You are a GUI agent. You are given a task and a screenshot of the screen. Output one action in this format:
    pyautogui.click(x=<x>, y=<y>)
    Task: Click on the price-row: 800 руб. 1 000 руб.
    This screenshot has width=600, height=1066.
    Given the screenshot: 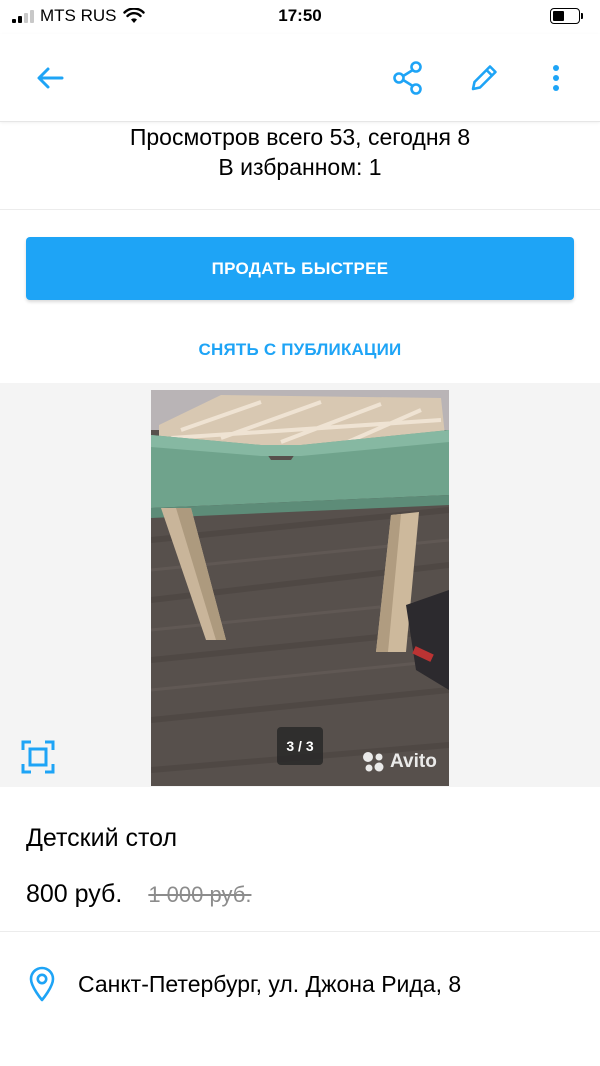 What is the action you would take?
    pyautogui.click(x=138, y=894)
    